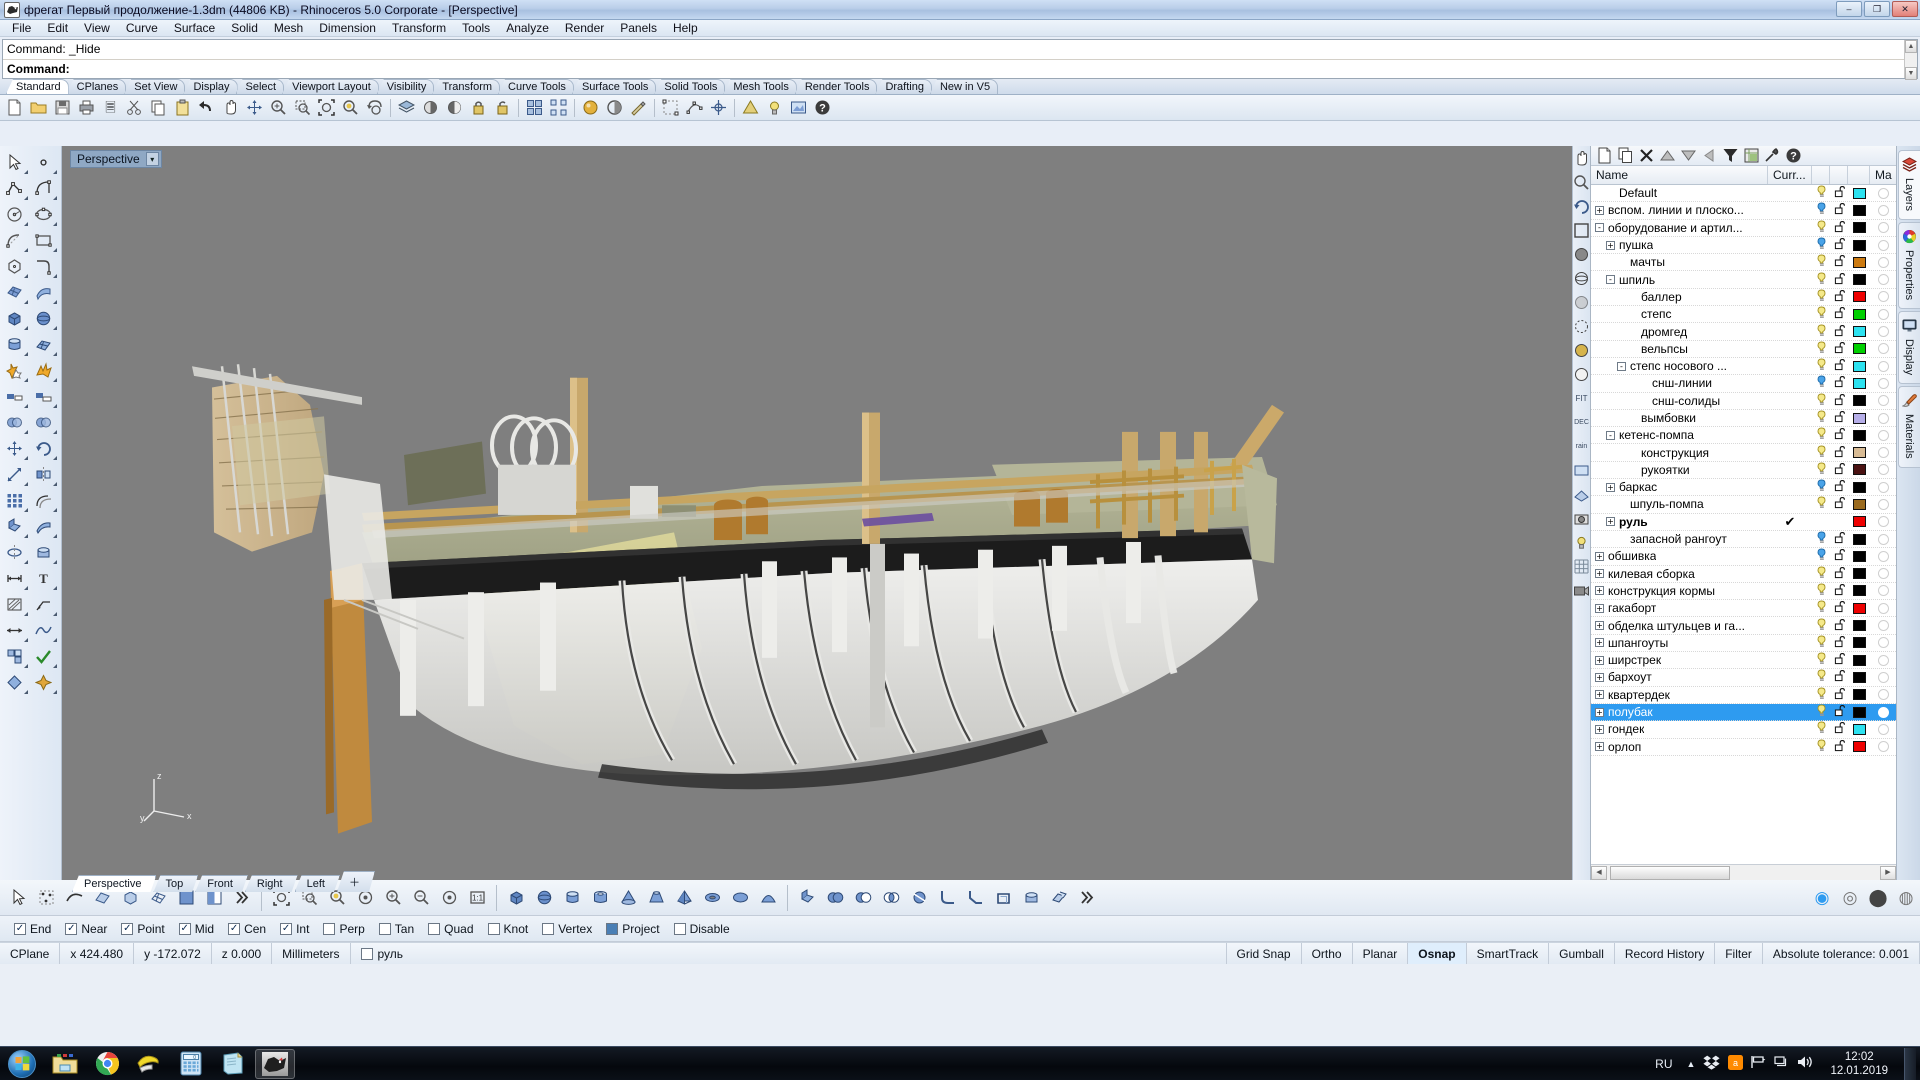 The height and width of the screenshot is (1080, 1920). I want to click on menu-item-curve: Curve, so click(142, 28).